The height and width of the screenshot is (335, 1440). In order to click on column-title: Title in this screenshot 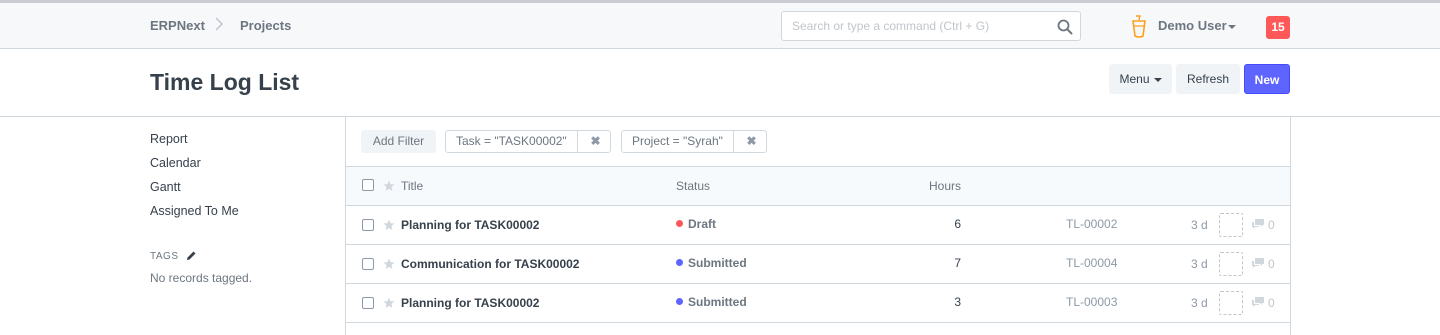, I will do `click(412, 186)`.